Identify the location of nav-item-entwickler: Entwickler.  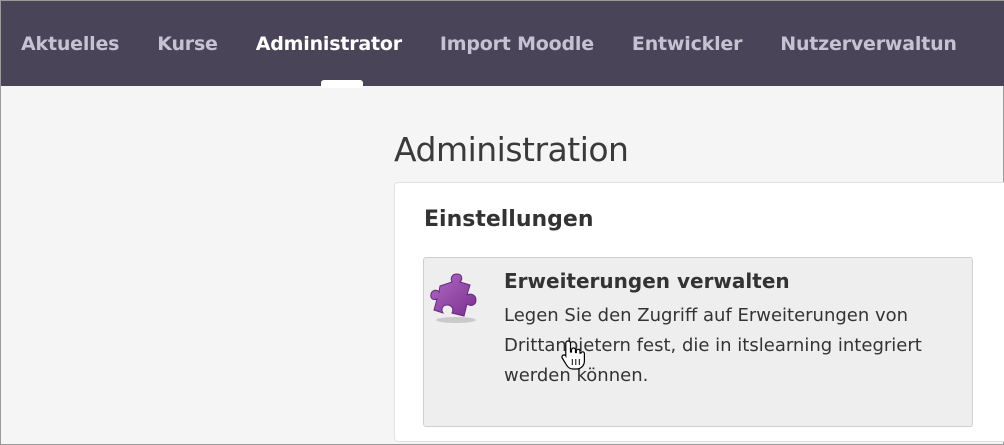
(687, 44).